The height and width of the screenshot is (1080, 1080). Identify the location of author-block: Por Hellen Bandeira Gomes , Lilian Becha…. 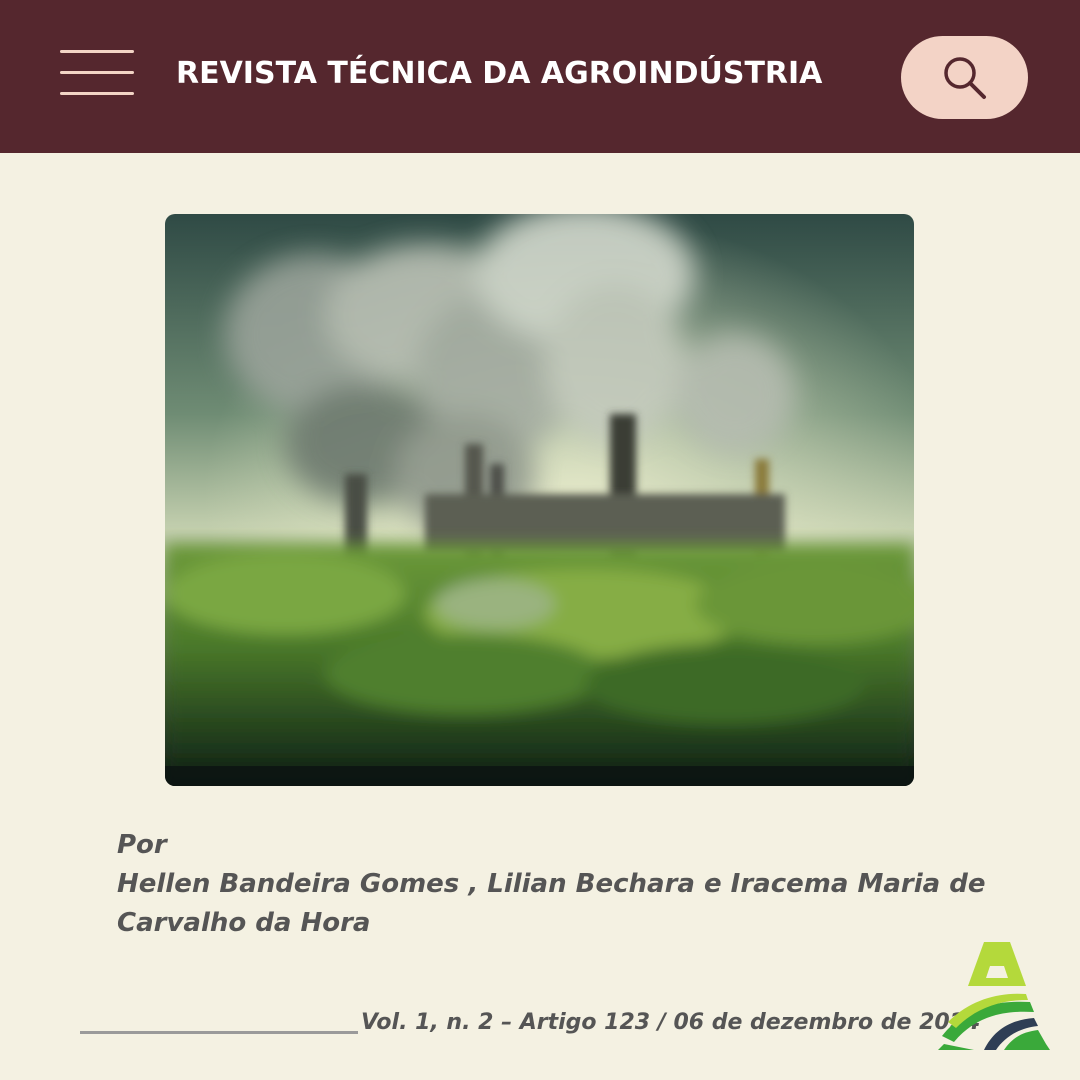
(557, 884).